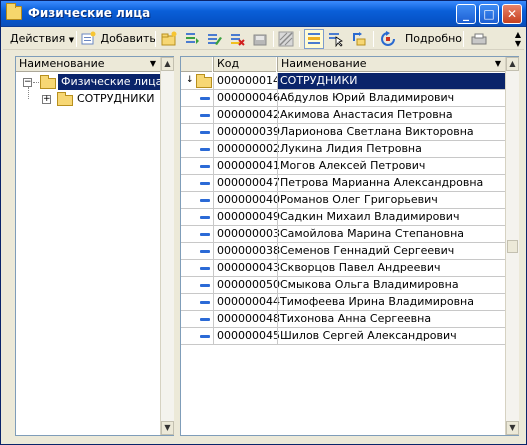 The image size is (527, 445). I want to click on name-cell: Смыкова Ольга Владимировна, so click(391, 285).